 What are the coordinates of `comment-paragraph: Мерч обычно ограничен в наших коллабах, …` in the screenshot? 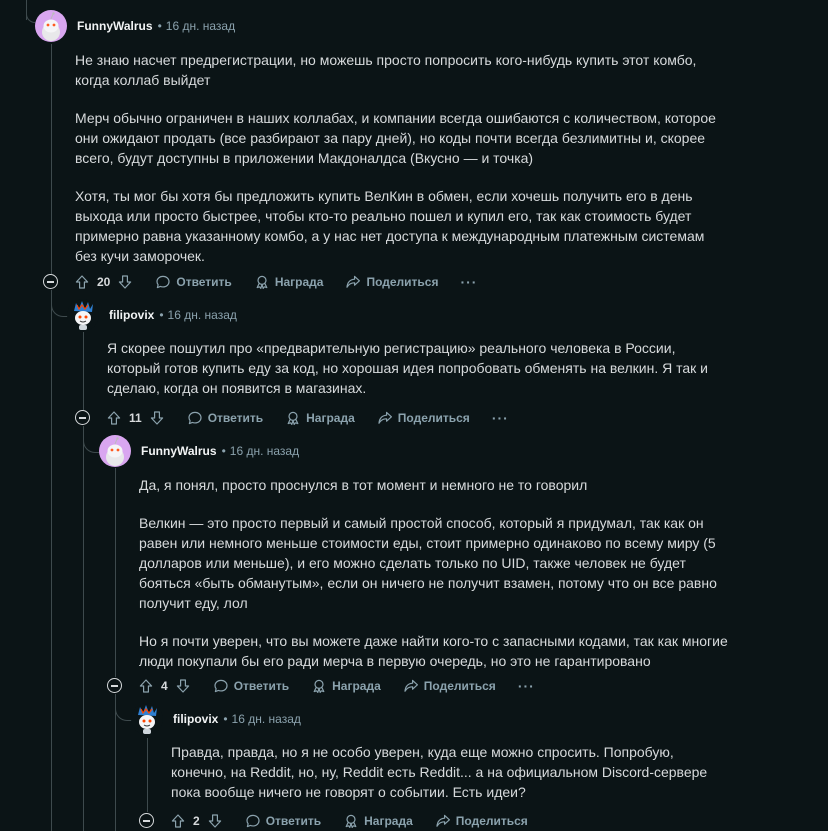 It's located at (395, 138).